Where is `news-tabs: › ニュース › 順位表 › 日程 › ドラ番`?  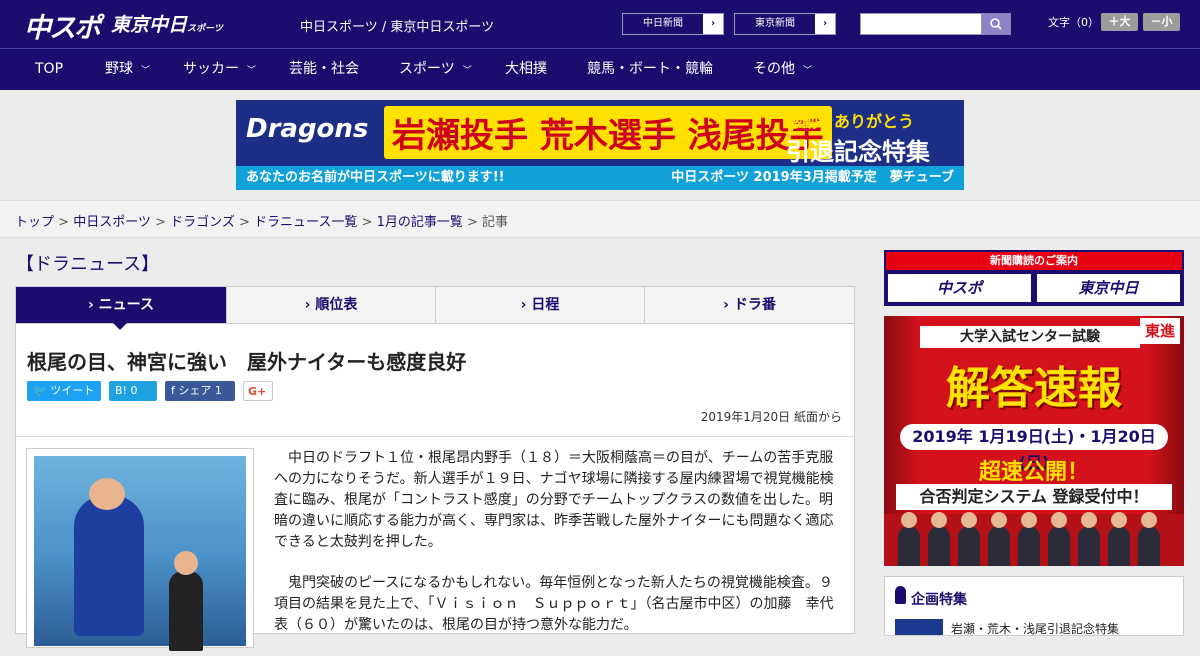 news-tabs: › ニュース › 順位表 › 日程 › ドラ番 is located at coordinates (435, 305).